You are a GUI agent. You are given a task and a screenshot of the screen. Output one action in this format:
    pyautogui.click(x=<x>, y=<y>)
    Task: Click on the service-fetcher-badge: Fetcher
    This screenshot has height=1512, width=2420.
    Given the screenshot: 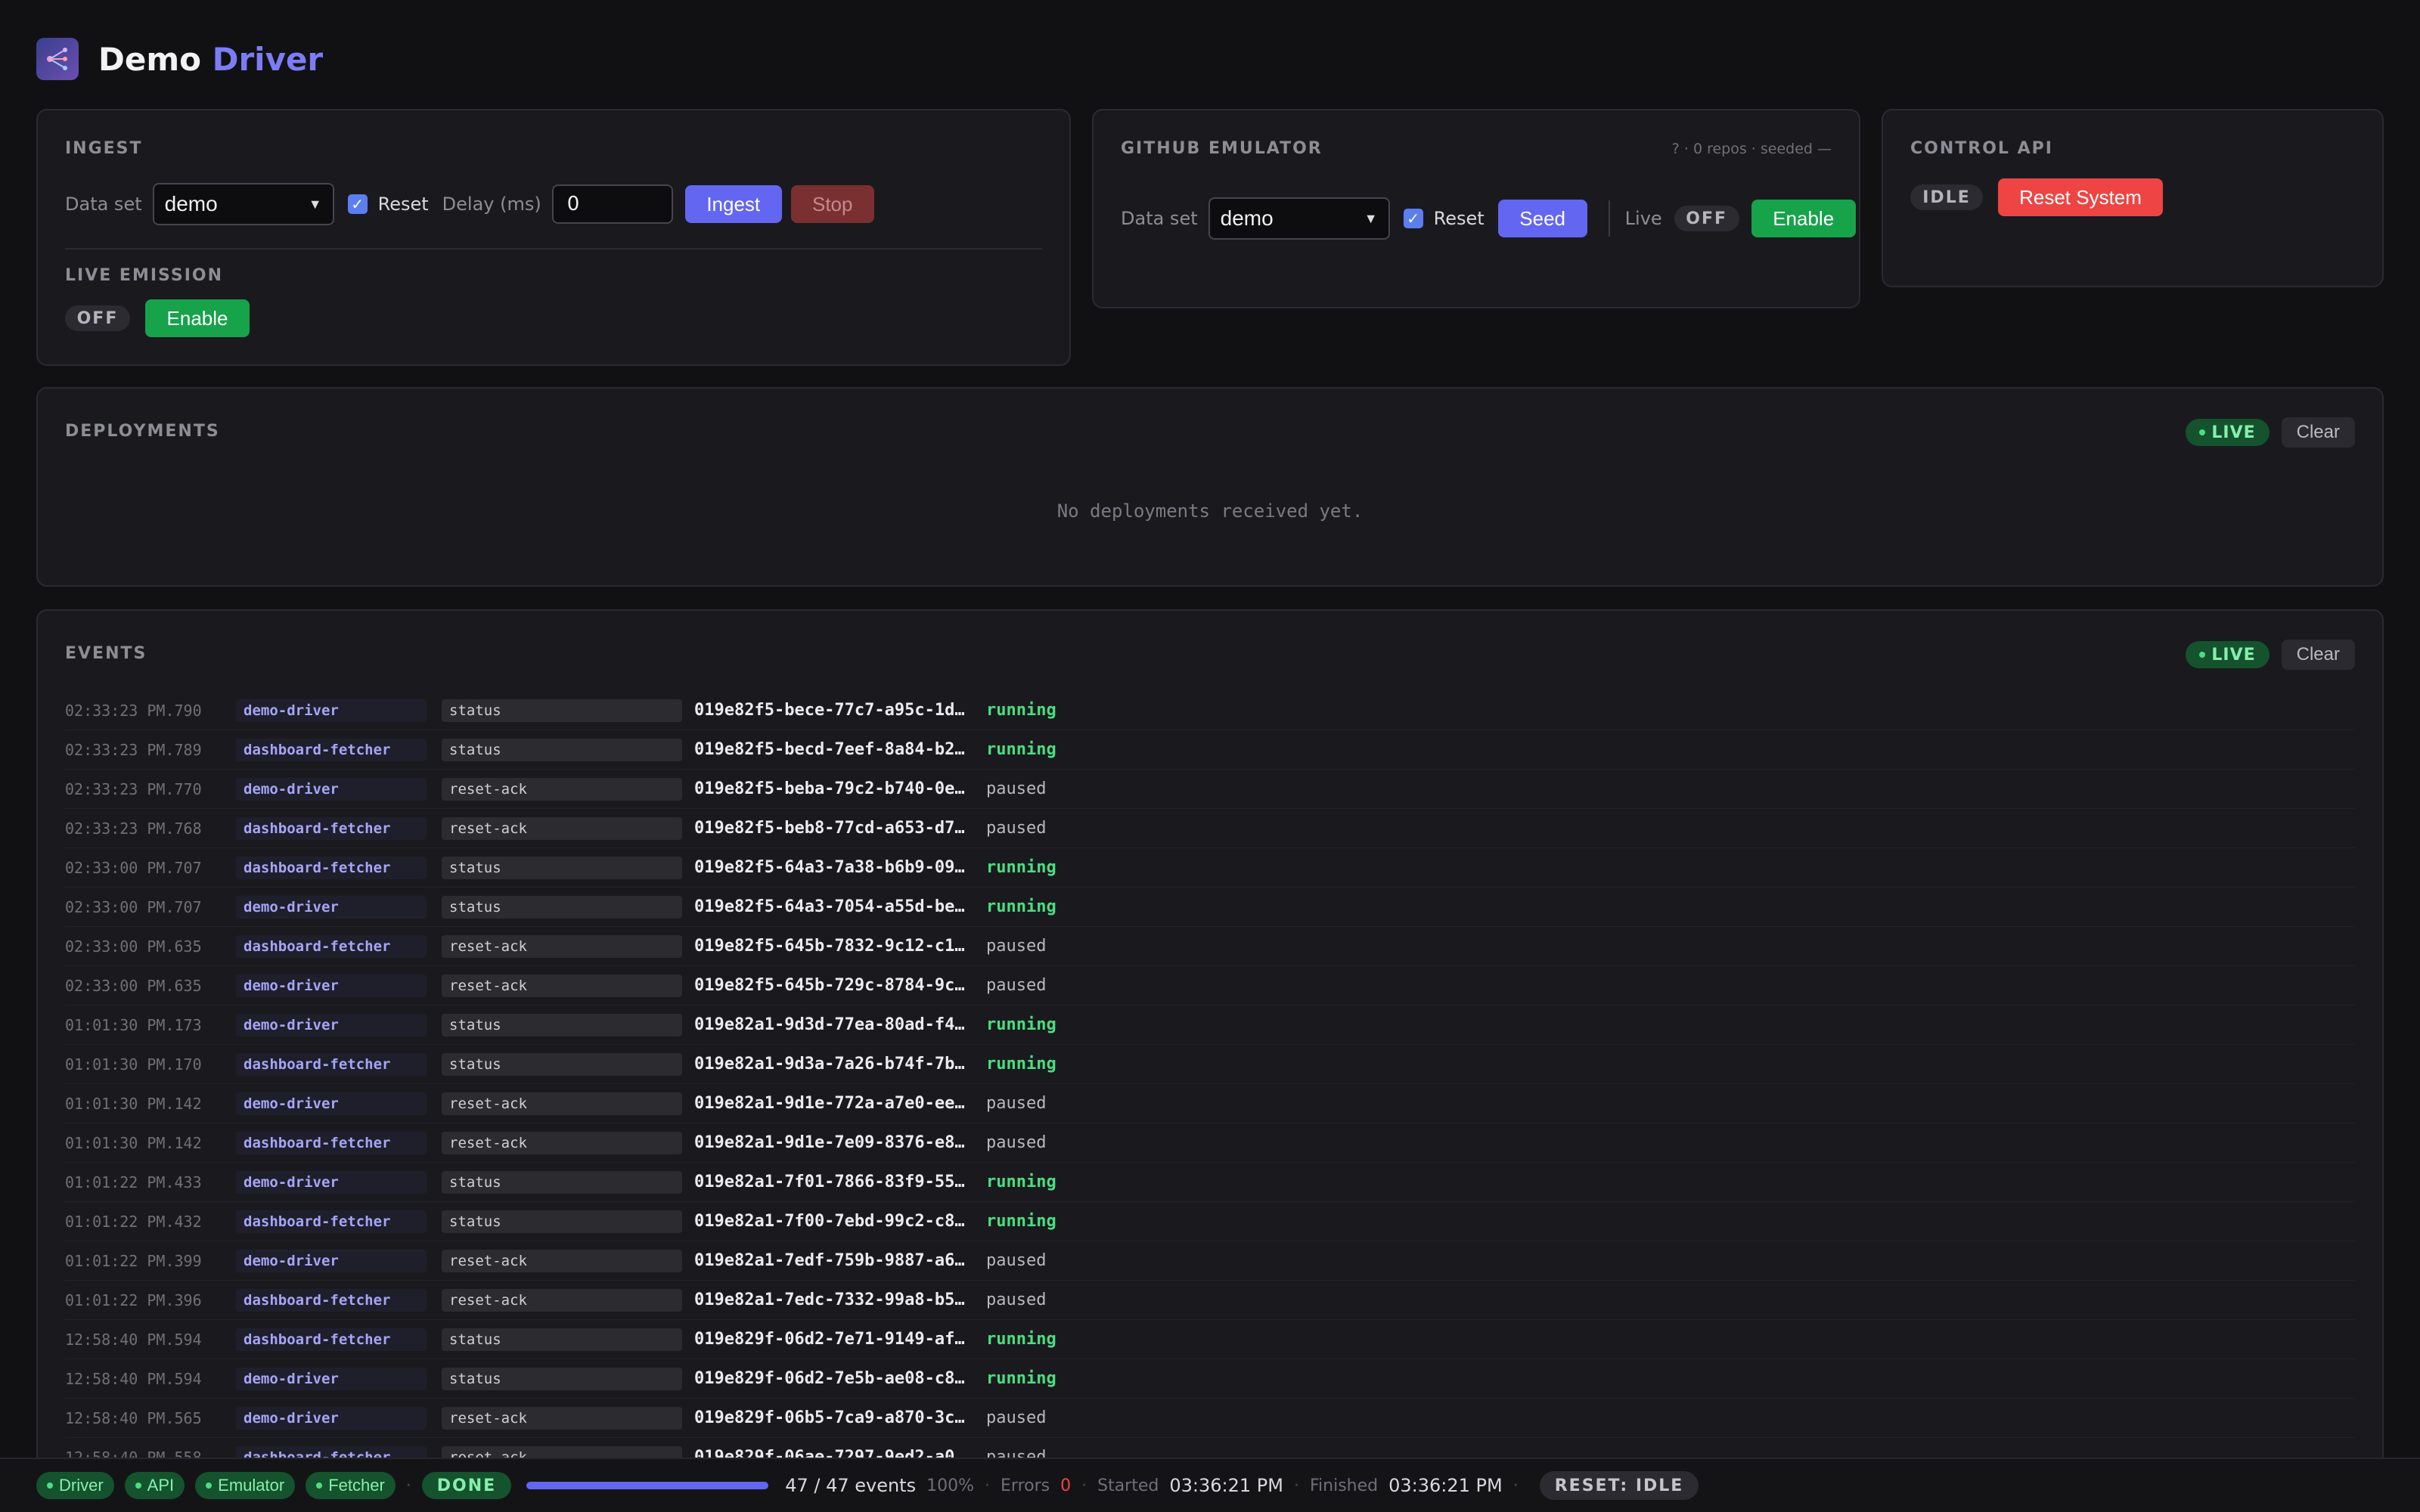 What is the action you would take?
    pyautogui.click(x=351, y=1485)
    